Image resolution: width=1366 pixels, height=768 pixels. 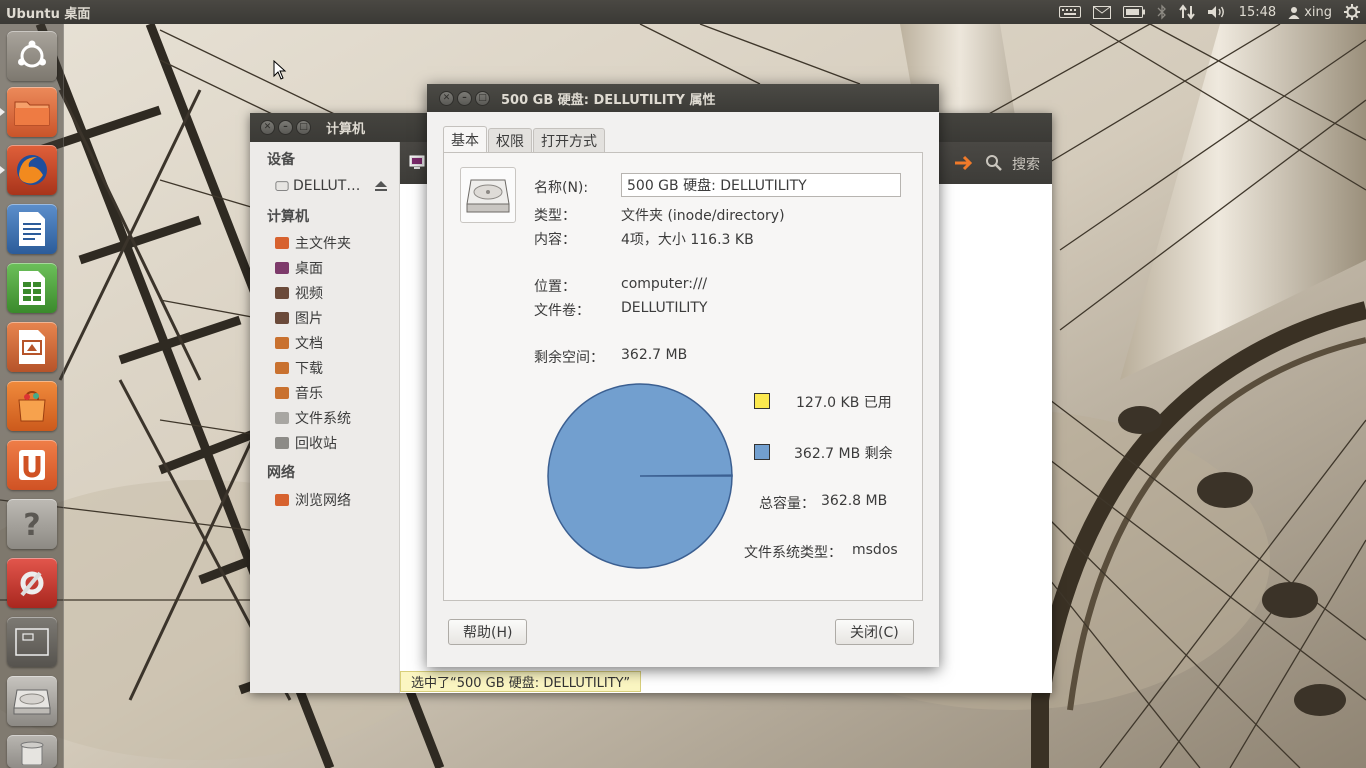 I want to click on free-space-value: 362.7 MB, so click(x=654, y=355).